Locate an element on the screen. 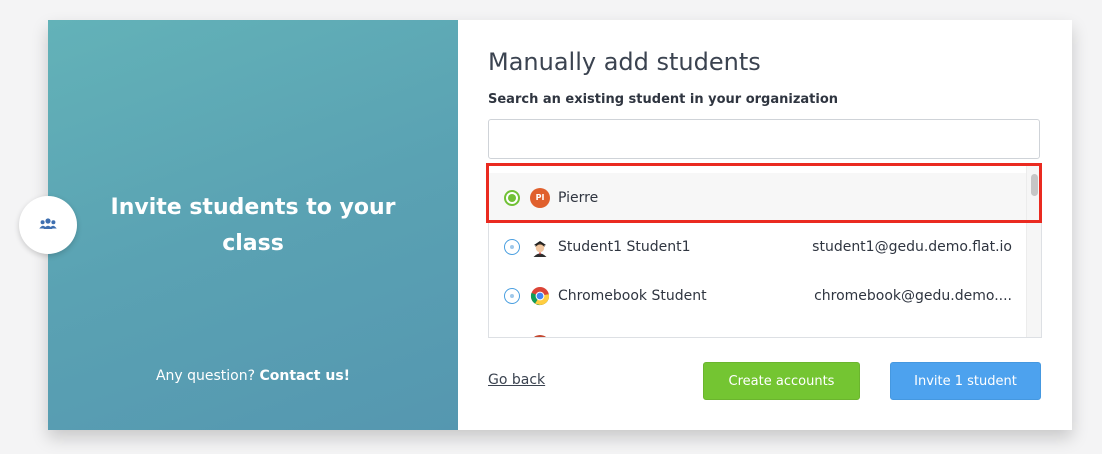 This screenshot has height=454, width=1102. go-back-link: Go back is located at coordinates (516, 380).